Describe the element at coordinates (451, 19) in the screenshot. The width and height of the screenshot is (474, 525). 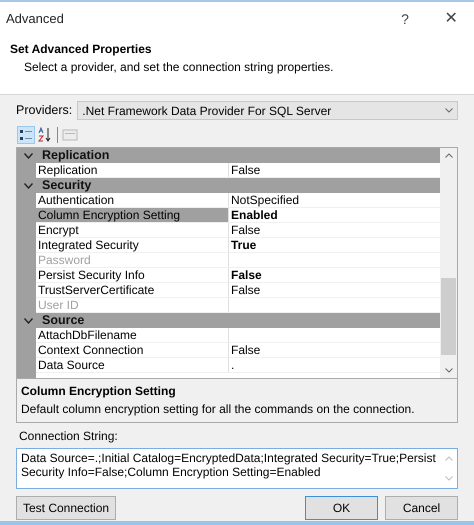
I see `close-button: ✕` at that location.